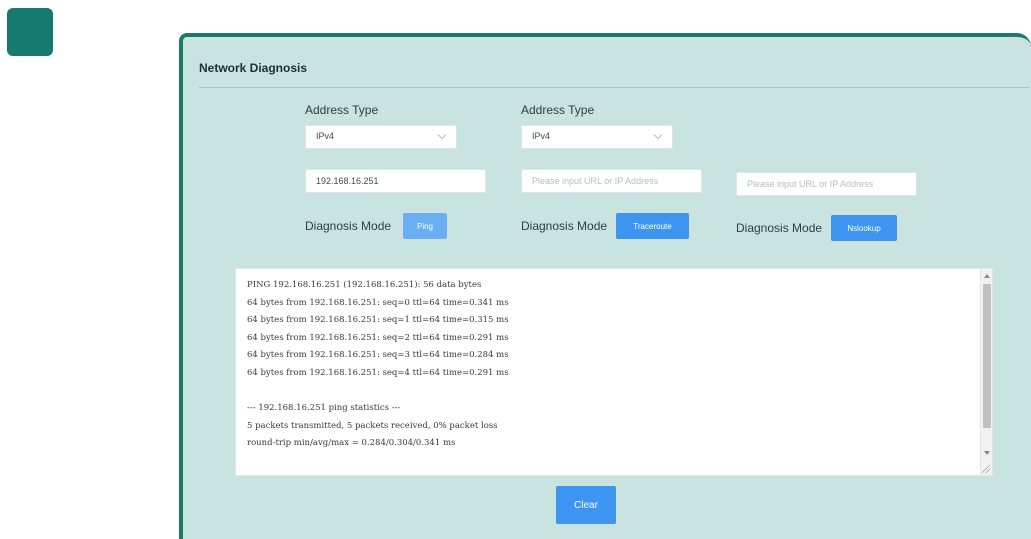  What do you see at coordinates (987, 453) in the screenshot?
I see `scroll-down-icon` at bounding box center [987, 453].